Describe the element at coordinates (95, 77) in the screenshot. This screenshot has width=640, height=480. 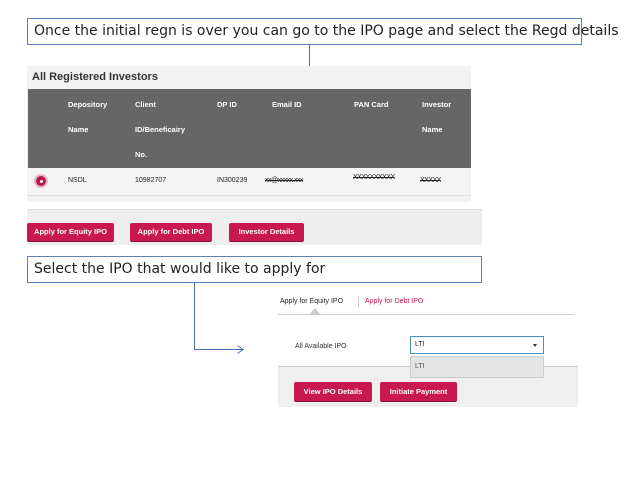
I see `panel-title: All Registered Investors` at that location.